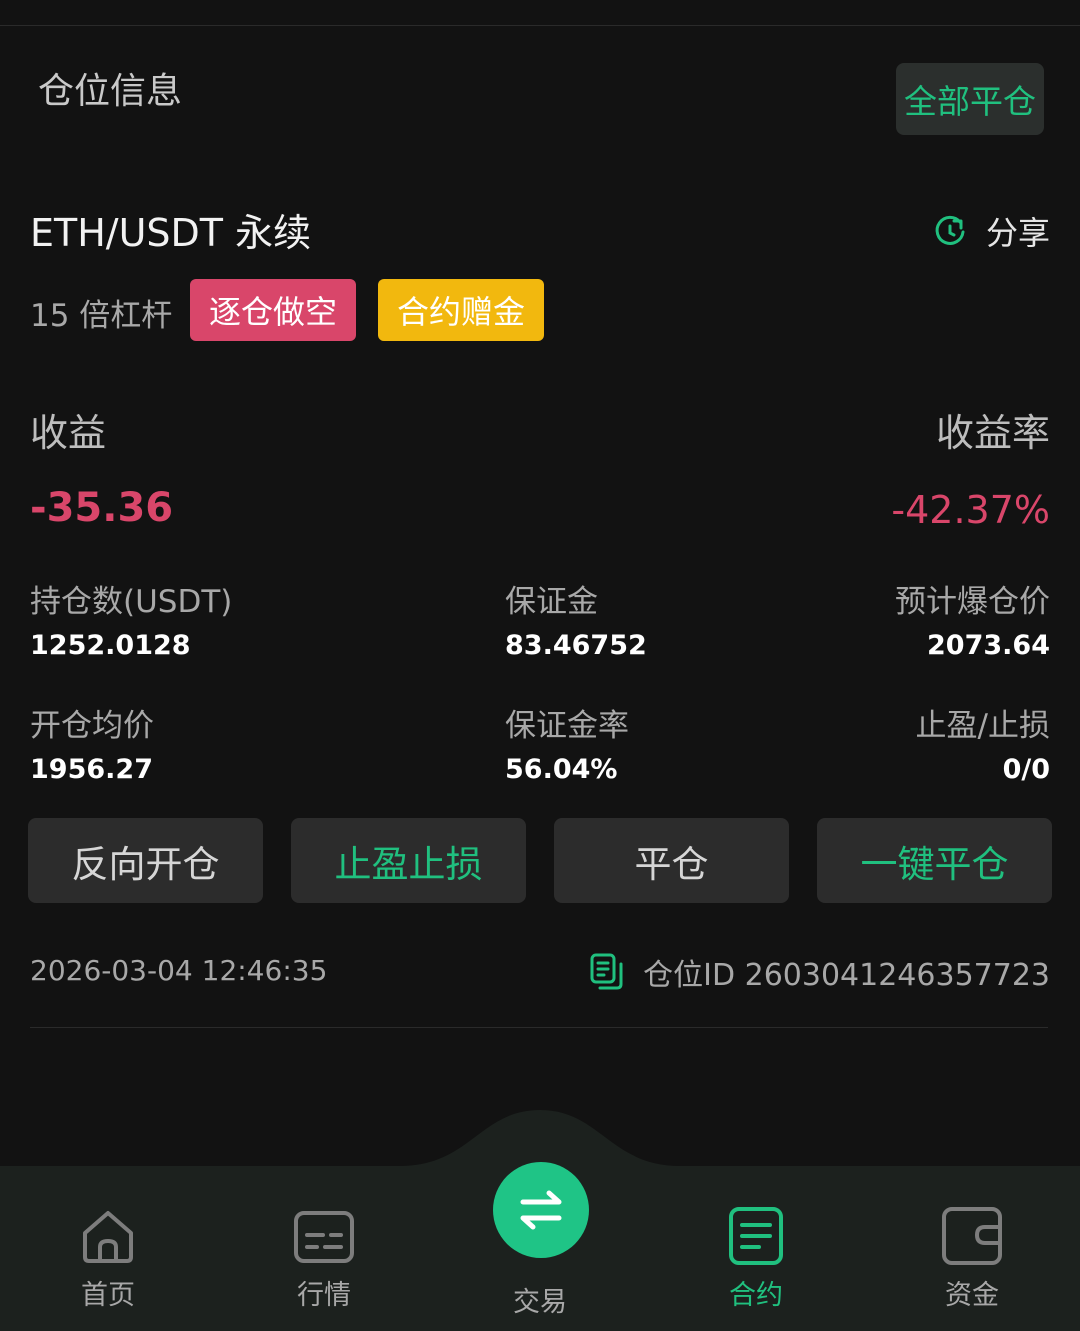  Describe the element at coordinates (756, 1295) in the screenshot. I see `tab-contract-label: 合约` at that location.